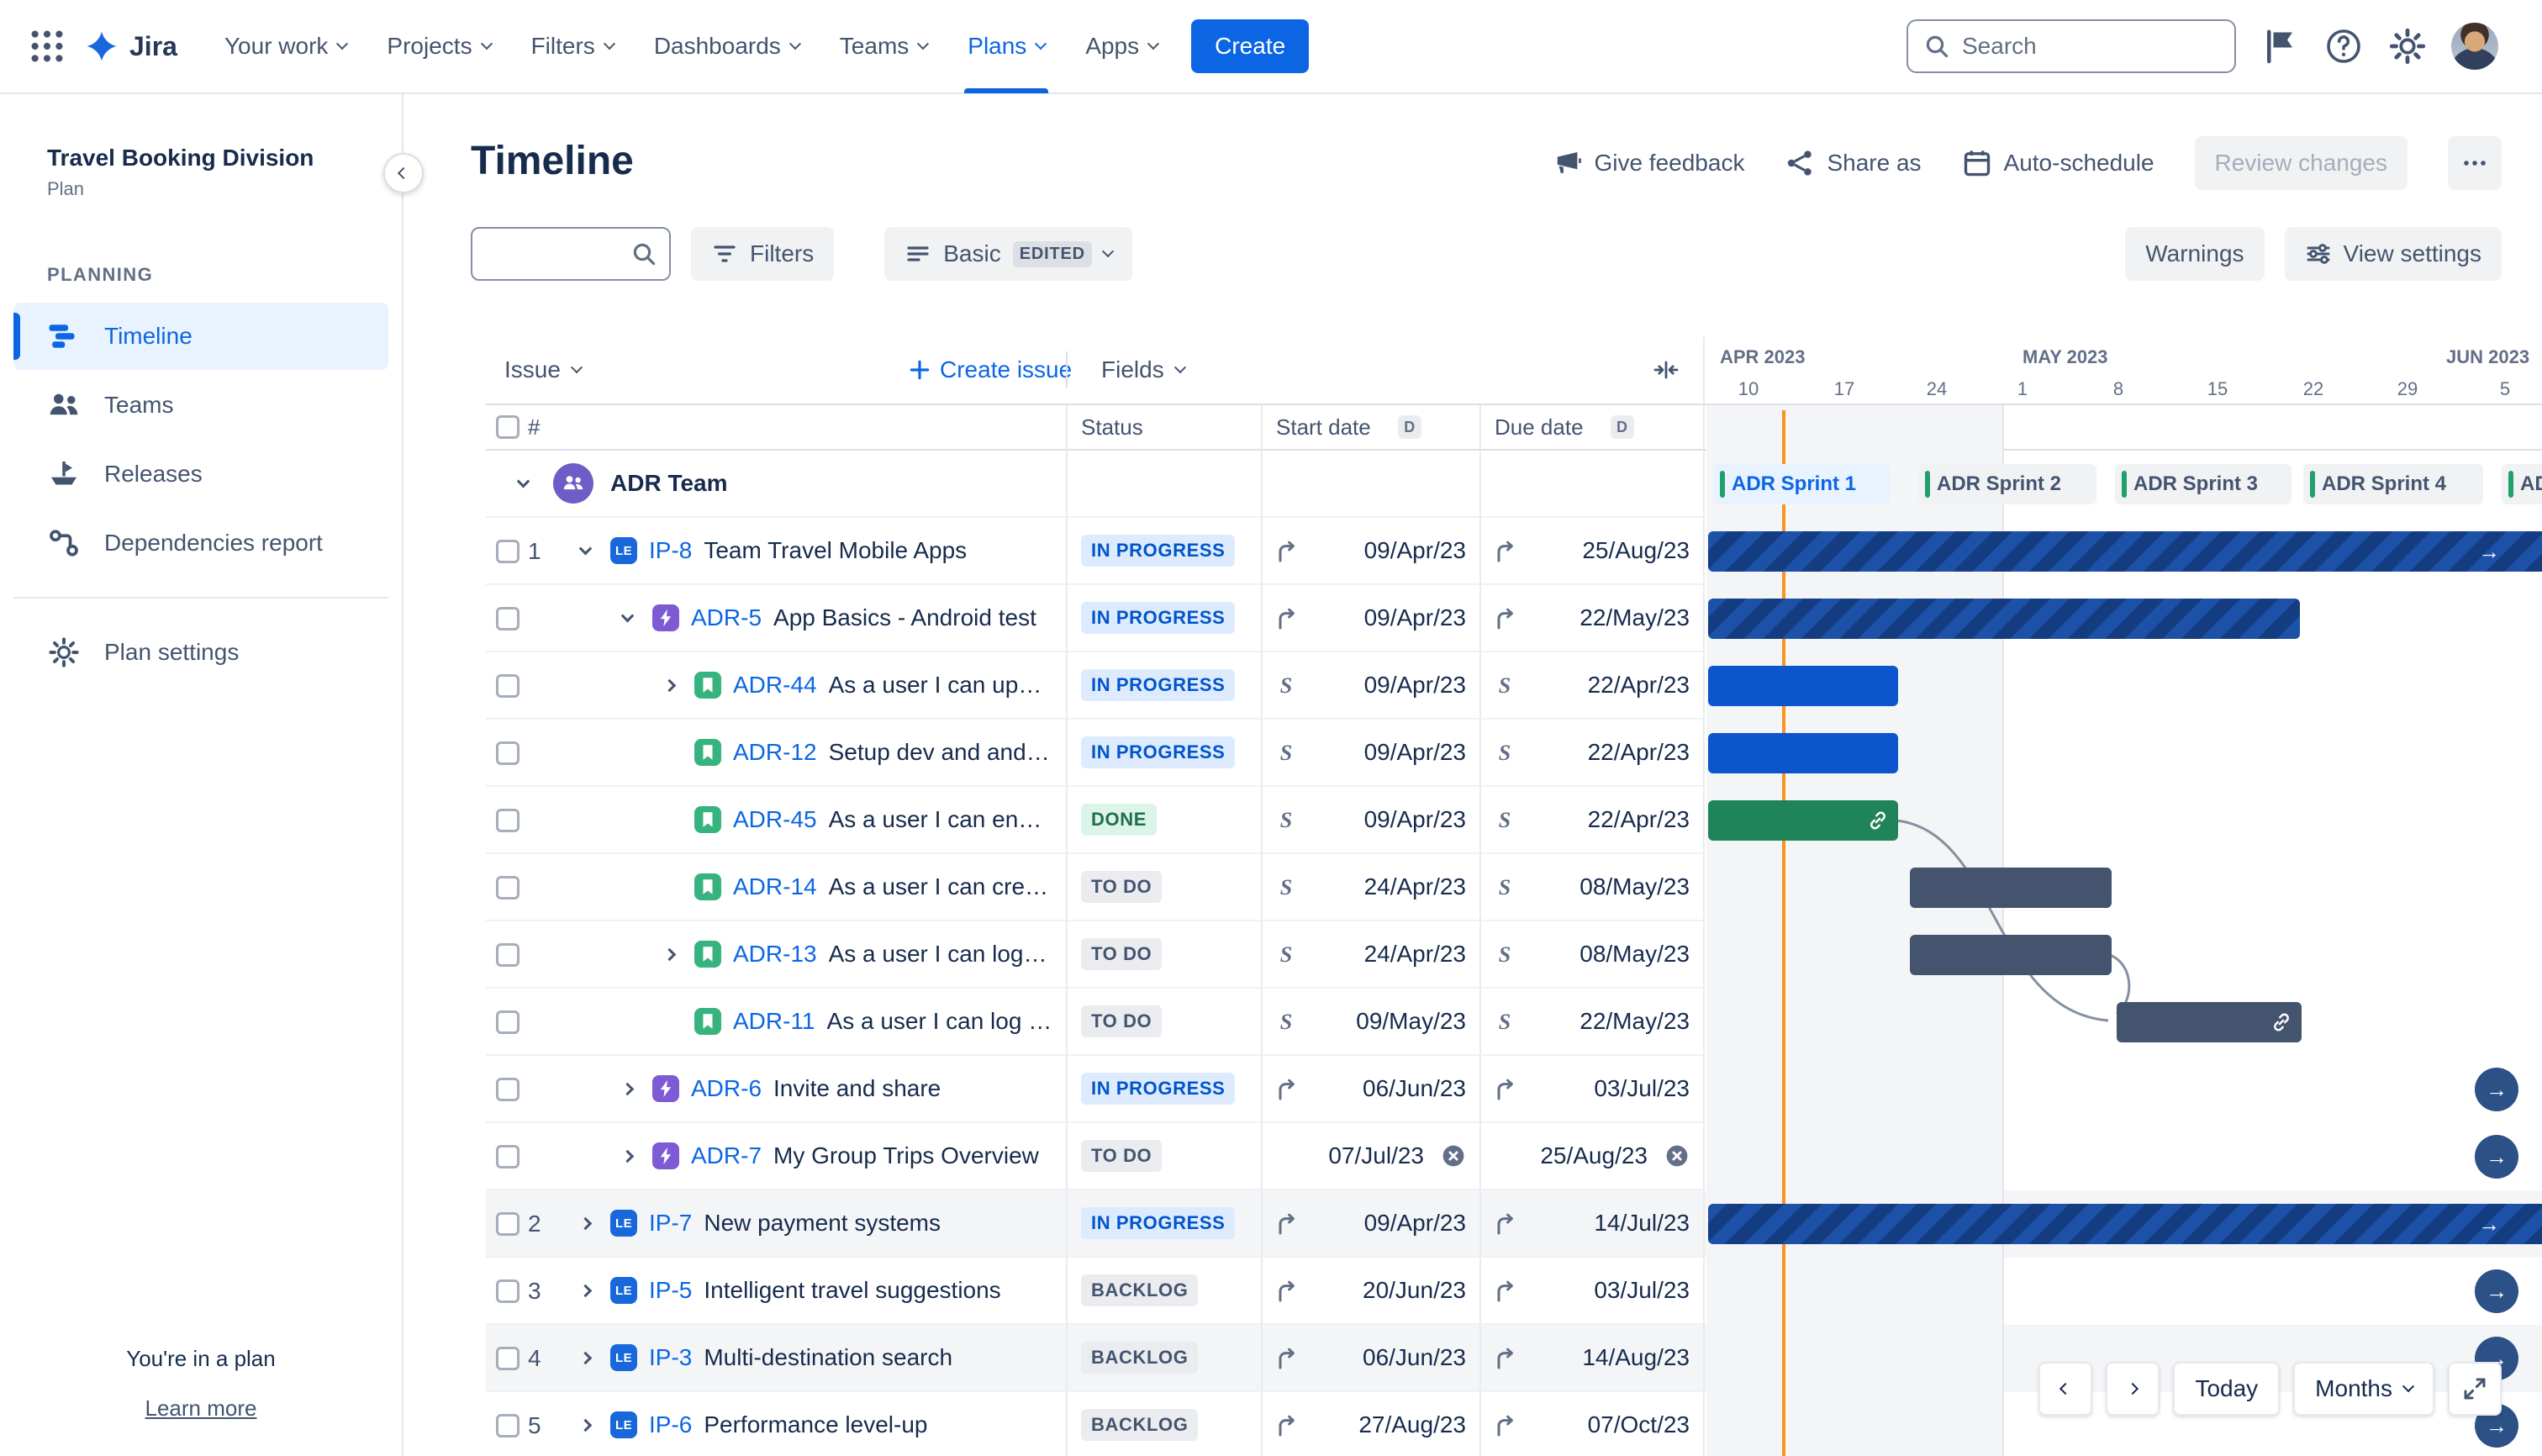 Image resolution: width=2542 pixels, height=1456 pixels. What do you see at coordinates (1370, 428) in the screenshot?
I see `start-date-column-header: Start date D` at bounding box center [1370, 428].